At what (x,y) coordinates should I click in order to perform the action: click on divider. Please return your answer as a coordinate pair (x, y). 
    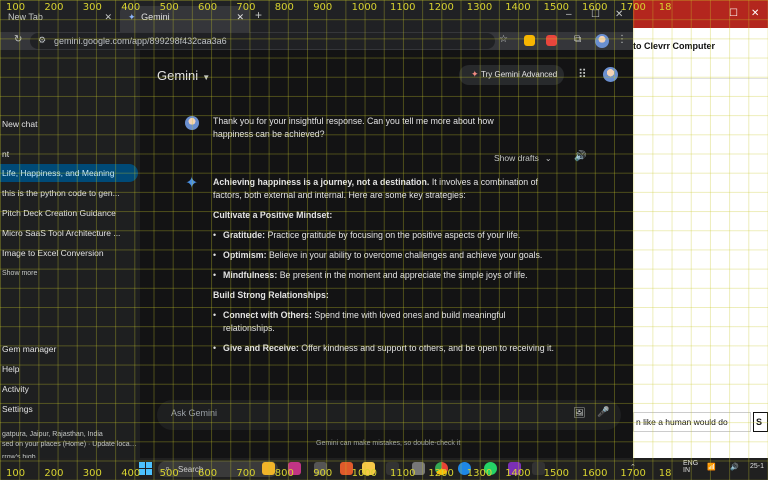
    Looking at the image, I should click on (700, 78).